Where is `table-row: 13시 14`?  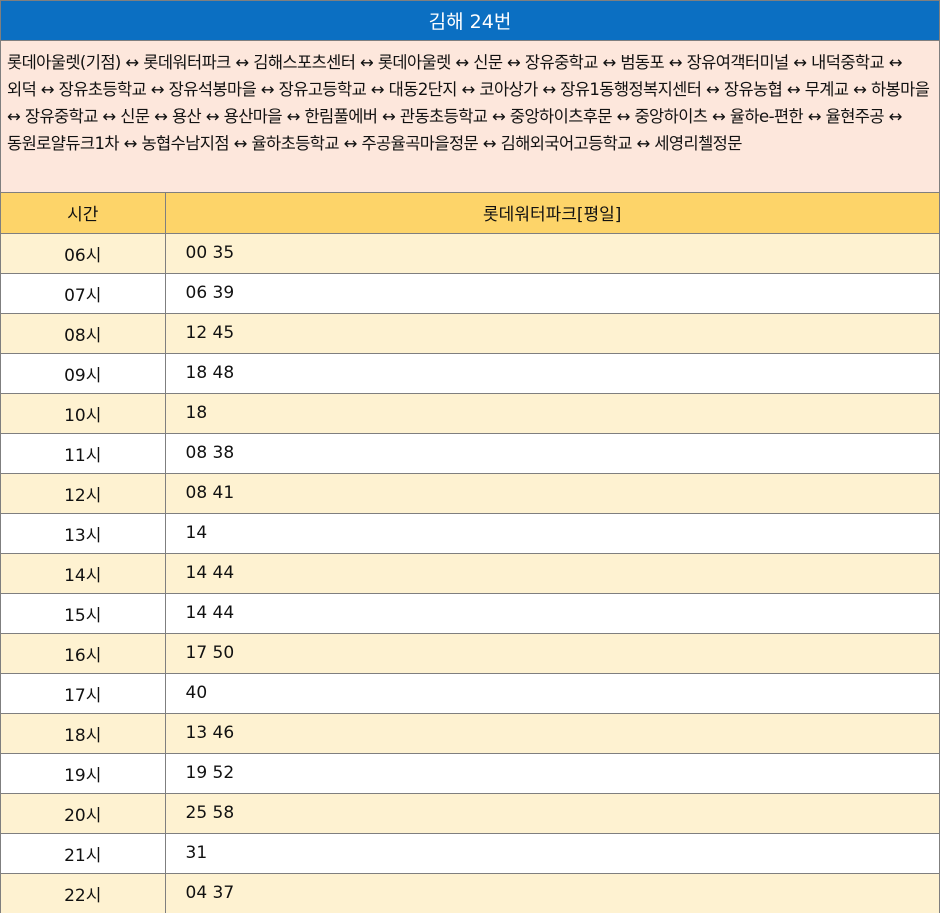
table-row: 13시 14 is located at coordinates (470, 533).